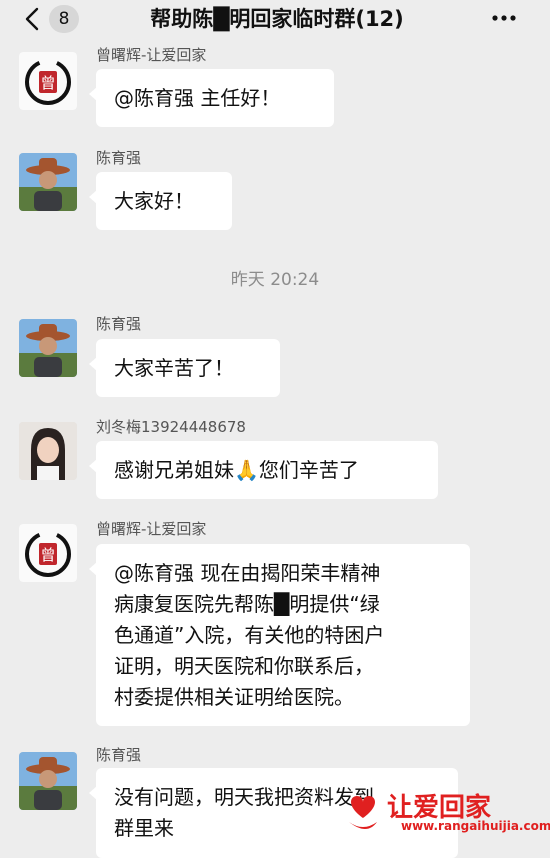 The width and height of the screenshot is (550, 858). I want to click on message-bubble: @陈育强 主任好！, so click(211, 98).